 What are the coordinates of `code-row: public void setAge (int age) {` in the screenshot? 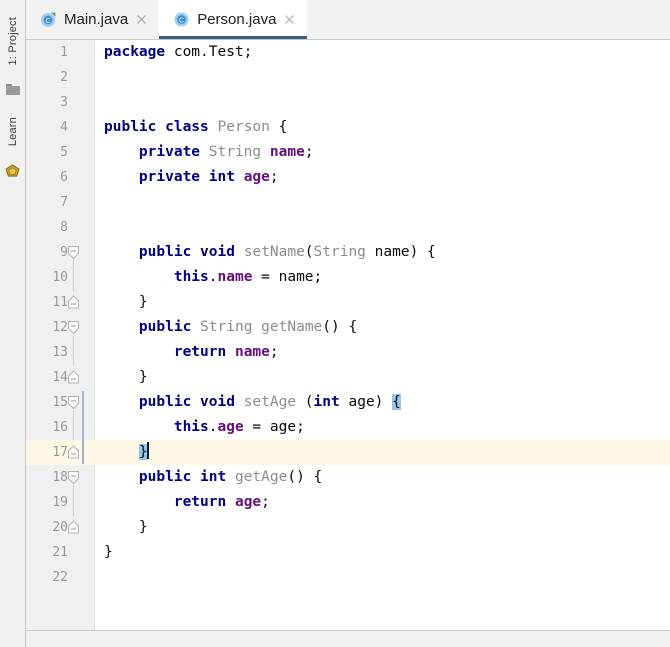 It's located at (382, 402).